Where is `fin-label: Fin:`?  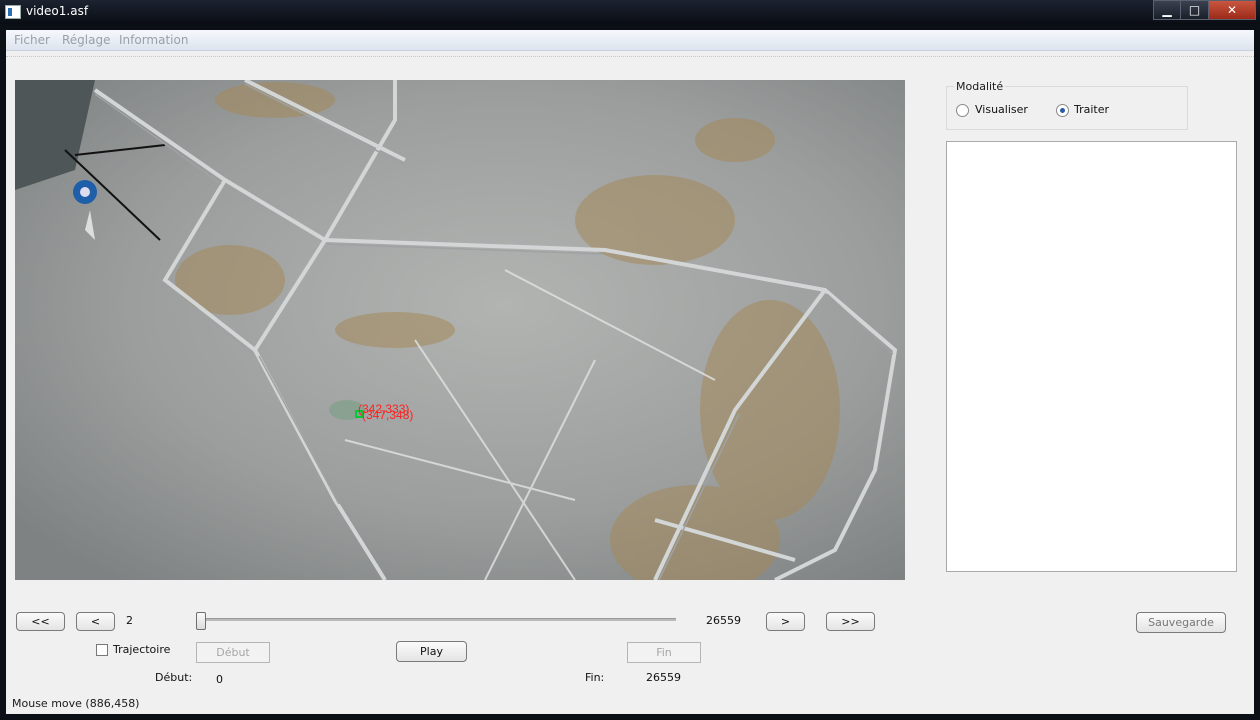 fin-label: Fin: is located at coordinates (595, 677).